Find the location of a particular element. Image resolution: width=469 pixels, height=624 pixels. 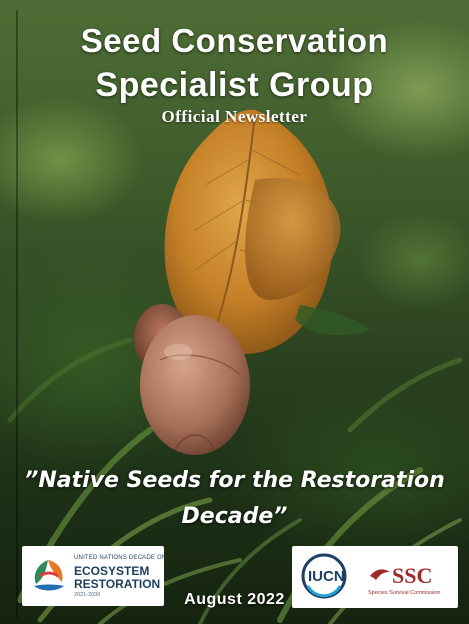

decade-caption: UNITED NATIONS DECADE ON is located at coordinates (120, 558).